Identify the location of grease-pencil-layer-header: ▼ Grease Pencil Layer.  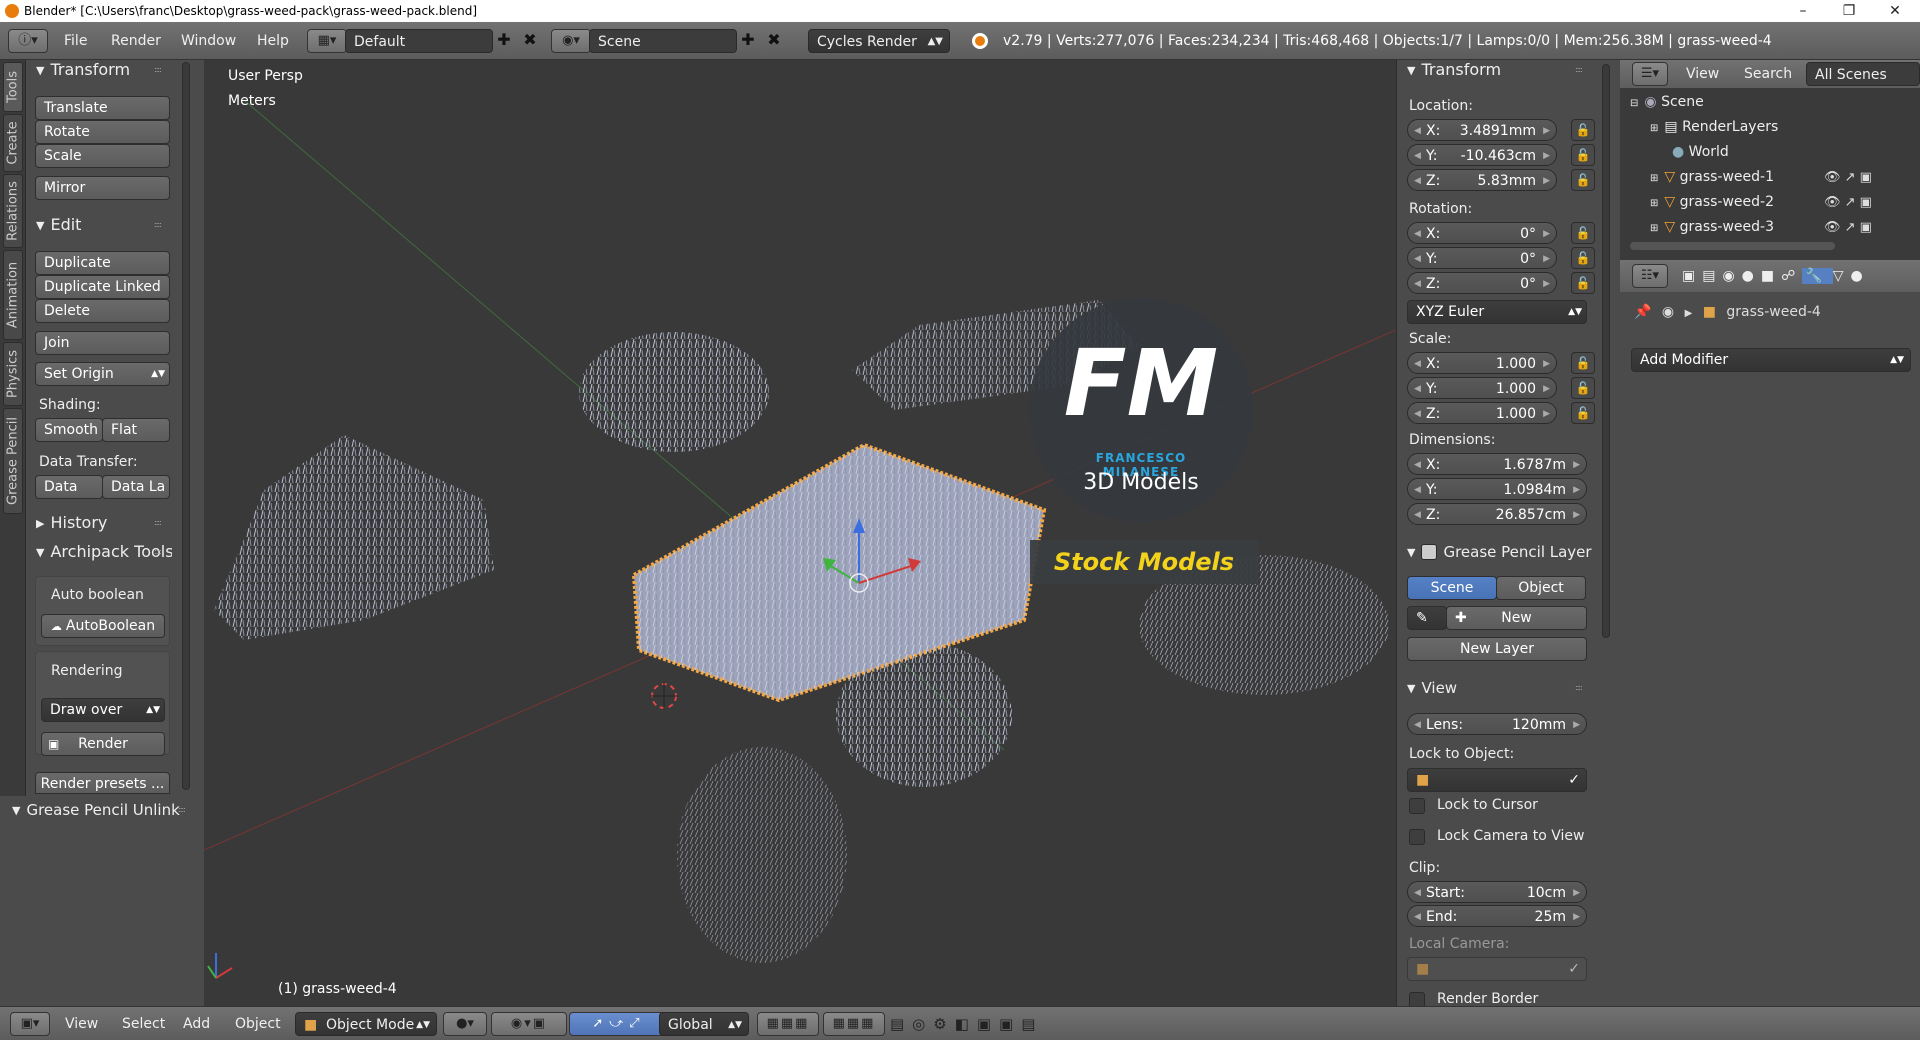
(1500, 552).